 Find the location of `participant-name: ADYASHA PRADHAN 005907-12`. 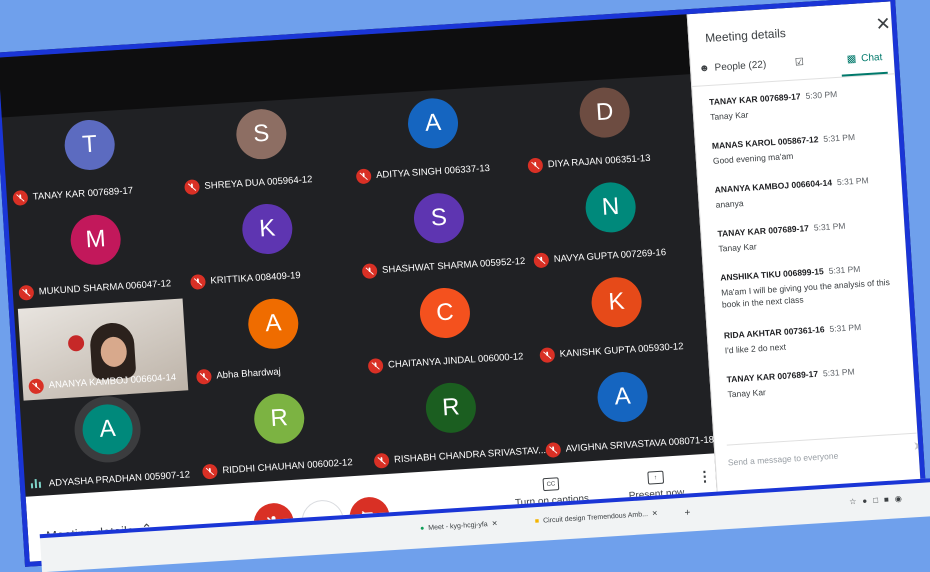

participant-name: ADYASHA PRADHAN 005907-12 is located at coordinates (119, 479).